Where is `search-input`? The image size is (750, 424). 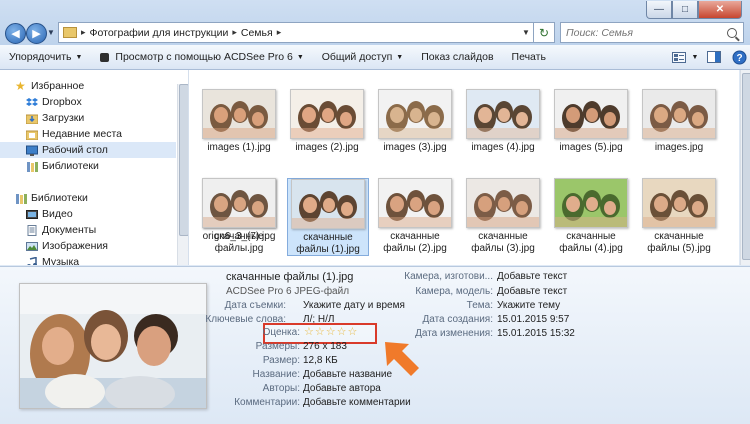
search-input is located at coordinates (639, 32).